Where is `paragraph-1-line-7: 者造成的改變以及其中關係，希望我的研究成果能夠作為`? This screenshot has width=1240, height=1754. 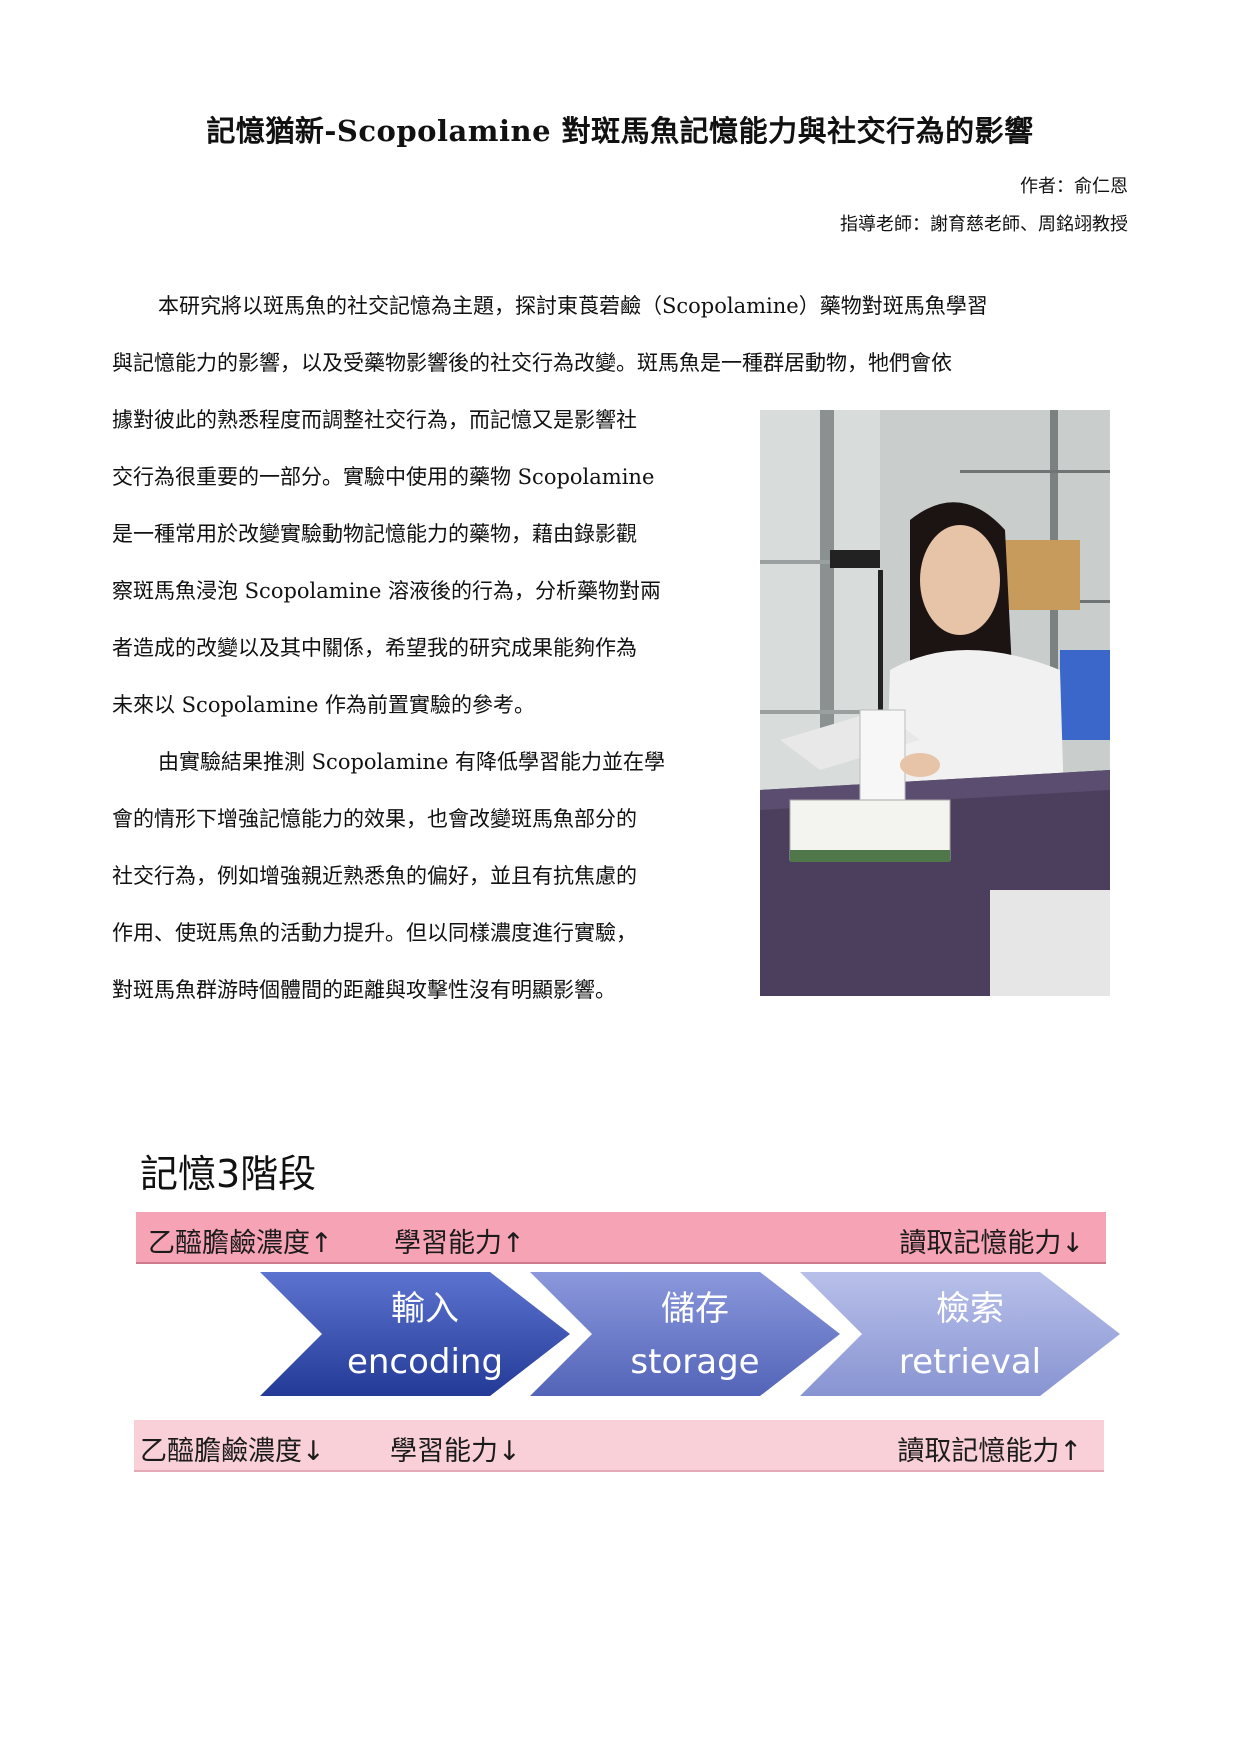 paragraph-1-line-7: 者造成的改變以及其中關係，希望我的研究成果能夠作為 is located at coordinates (374, 648).